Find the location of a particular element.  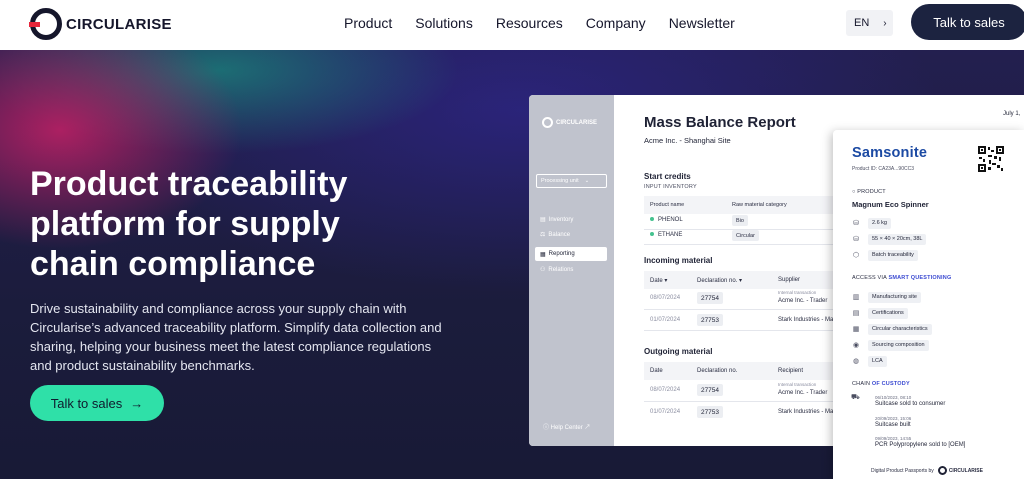

inventory-row-category: Circular is located at coordinates (745, 235).